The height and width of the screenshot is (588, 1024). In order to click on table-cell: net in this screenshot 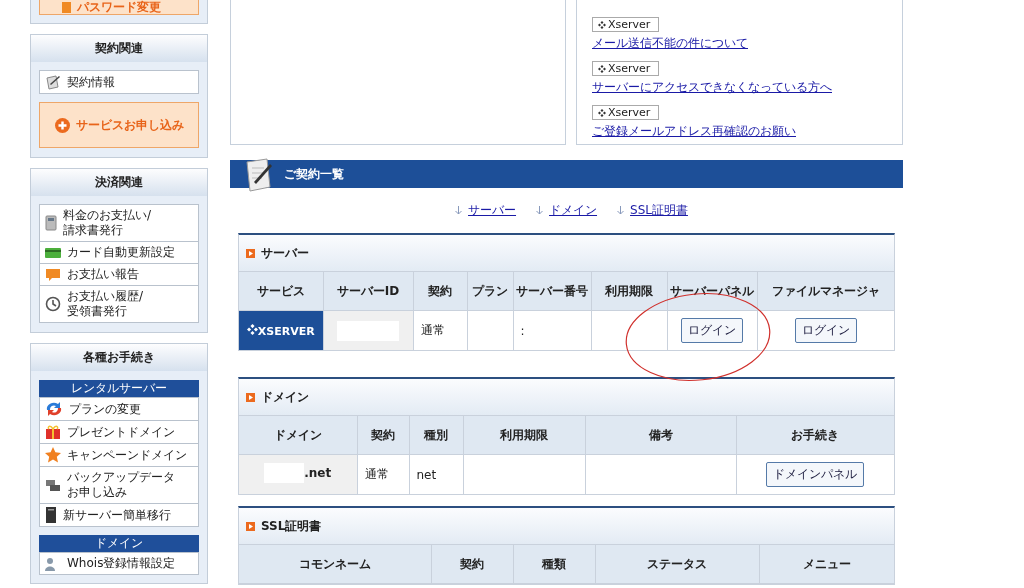, I will do `click(426, 474)`.